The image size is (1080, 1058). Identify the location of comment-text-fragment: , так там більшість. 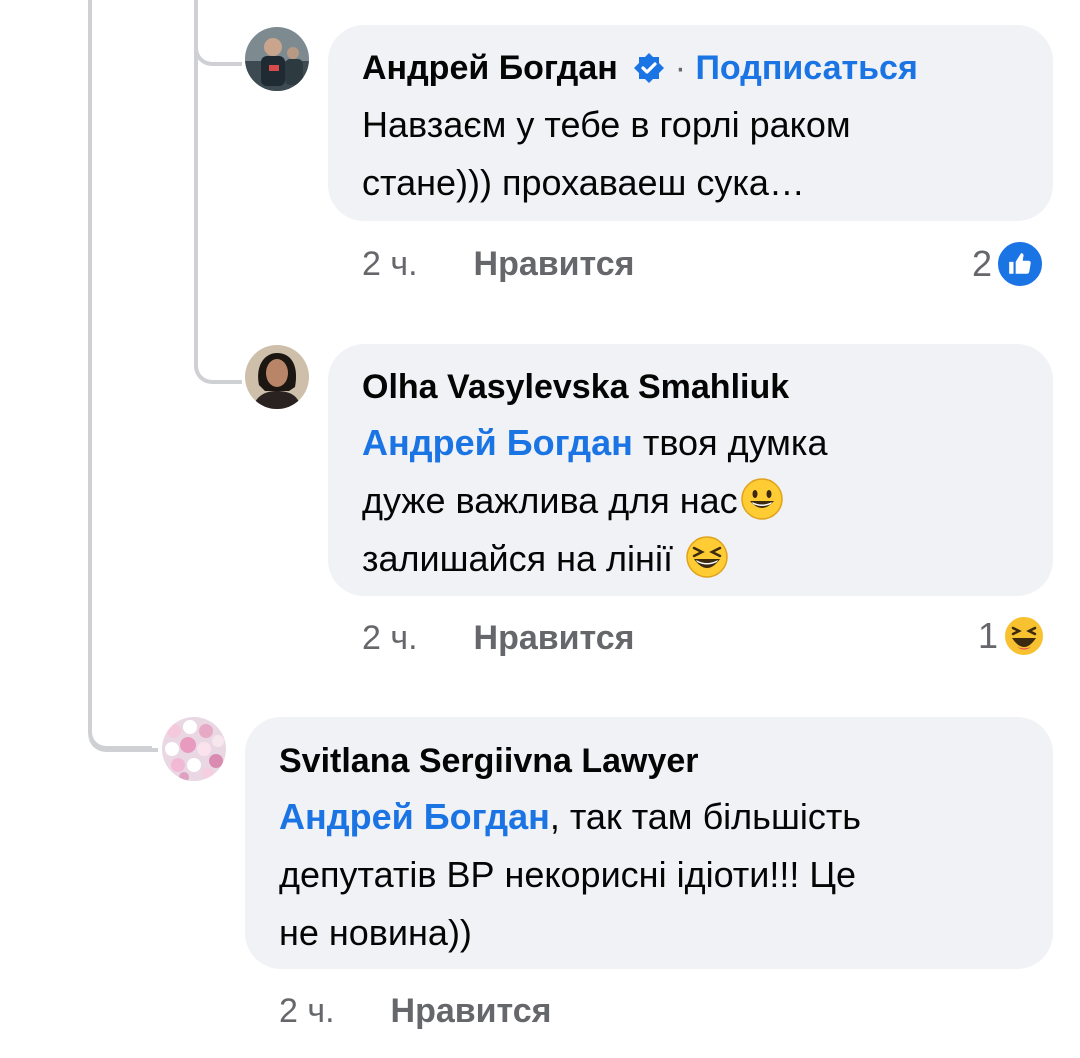
(705, 816).